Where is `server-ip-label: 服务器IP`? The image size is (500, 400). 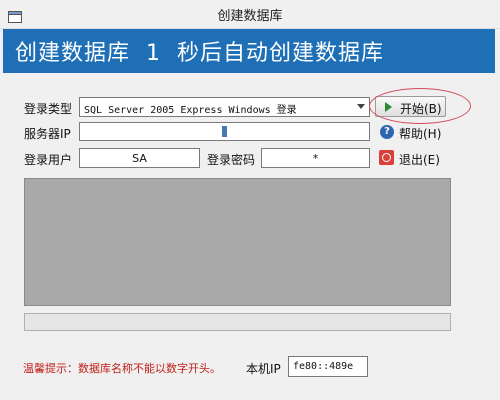
server-ip-label: 服务器IP is located at coordinates (47, 134).